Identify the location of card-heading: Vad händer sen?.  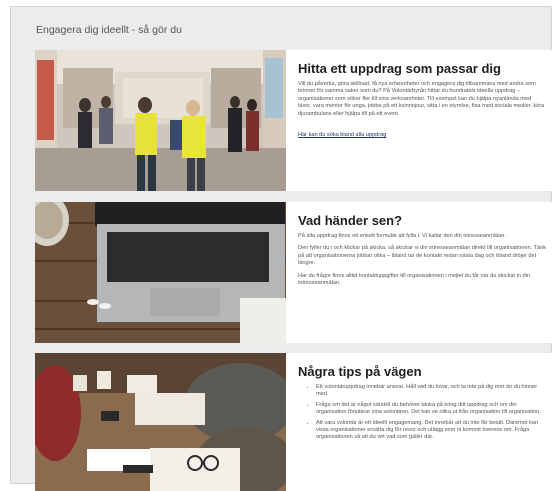
(350, 220).